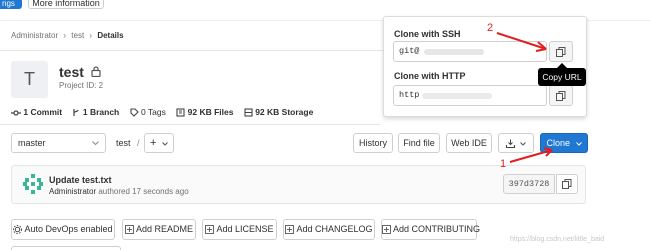 This screenshot has height=250, width=650. Describe the element at coordinates (159, 143) in the screenshot. I see `add-to-tree-button: +` at that location.